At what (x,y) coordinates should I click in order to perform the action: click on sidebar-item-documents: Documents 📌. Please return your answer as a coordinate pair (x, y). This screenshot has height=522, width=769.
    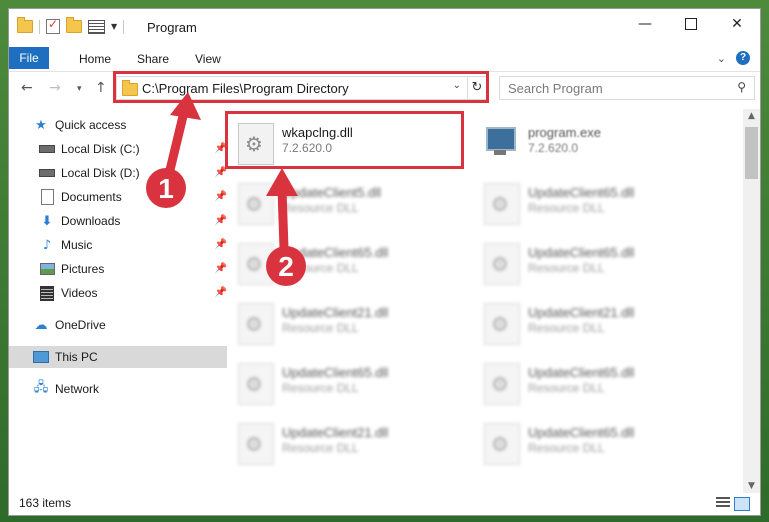
    Looking at the image, I should click on (121, 197).